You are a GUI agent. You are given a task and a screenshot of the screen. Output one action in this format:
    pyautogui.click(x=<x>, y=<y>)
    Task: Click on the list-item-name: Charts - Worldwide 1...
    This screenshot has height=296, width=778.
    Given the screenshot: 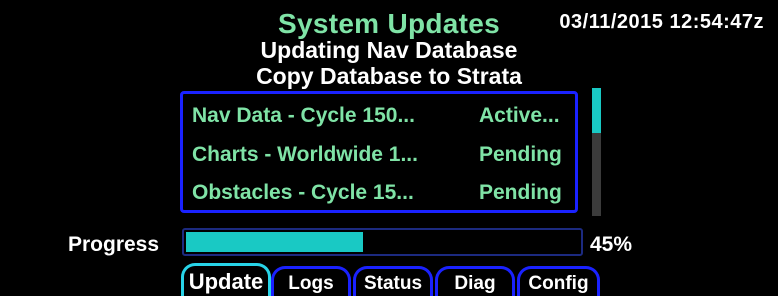 What is the action you would take?
    pyautogui.click(x=305, y=154)
    